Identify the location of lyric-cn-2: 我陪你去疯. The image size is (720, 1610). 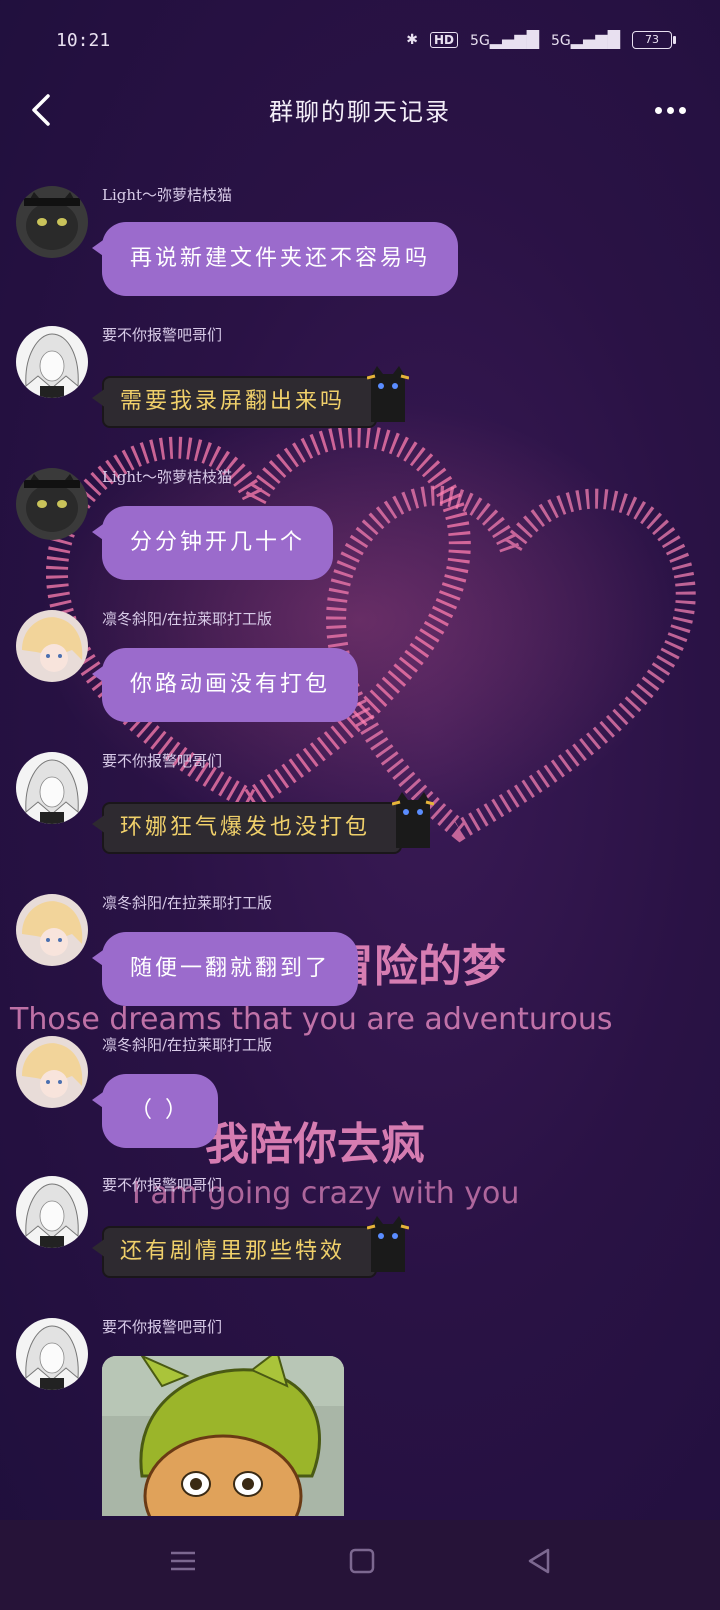
(315, 1144).